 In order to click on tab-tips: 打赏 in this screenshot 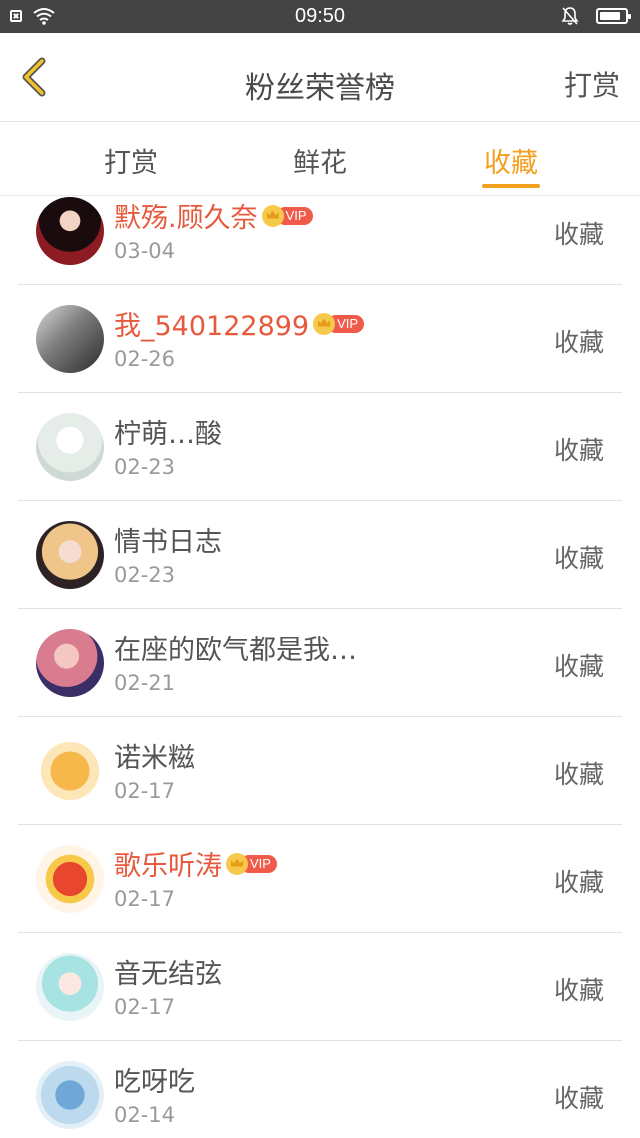, I will do `click(131, 160)`.